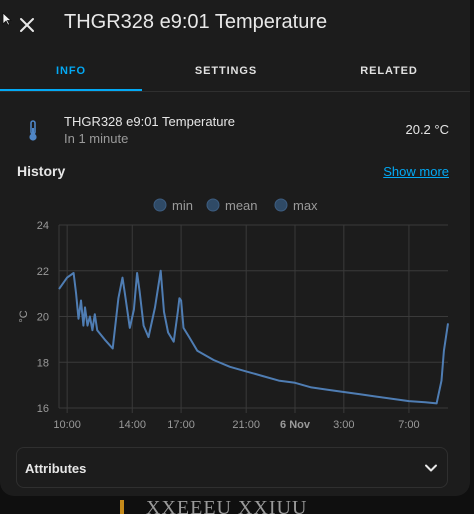 Image resolution: width=474 pixels, height=514 pixels. I want to click on entity-state: 20.2 °C, so click(427, 129).